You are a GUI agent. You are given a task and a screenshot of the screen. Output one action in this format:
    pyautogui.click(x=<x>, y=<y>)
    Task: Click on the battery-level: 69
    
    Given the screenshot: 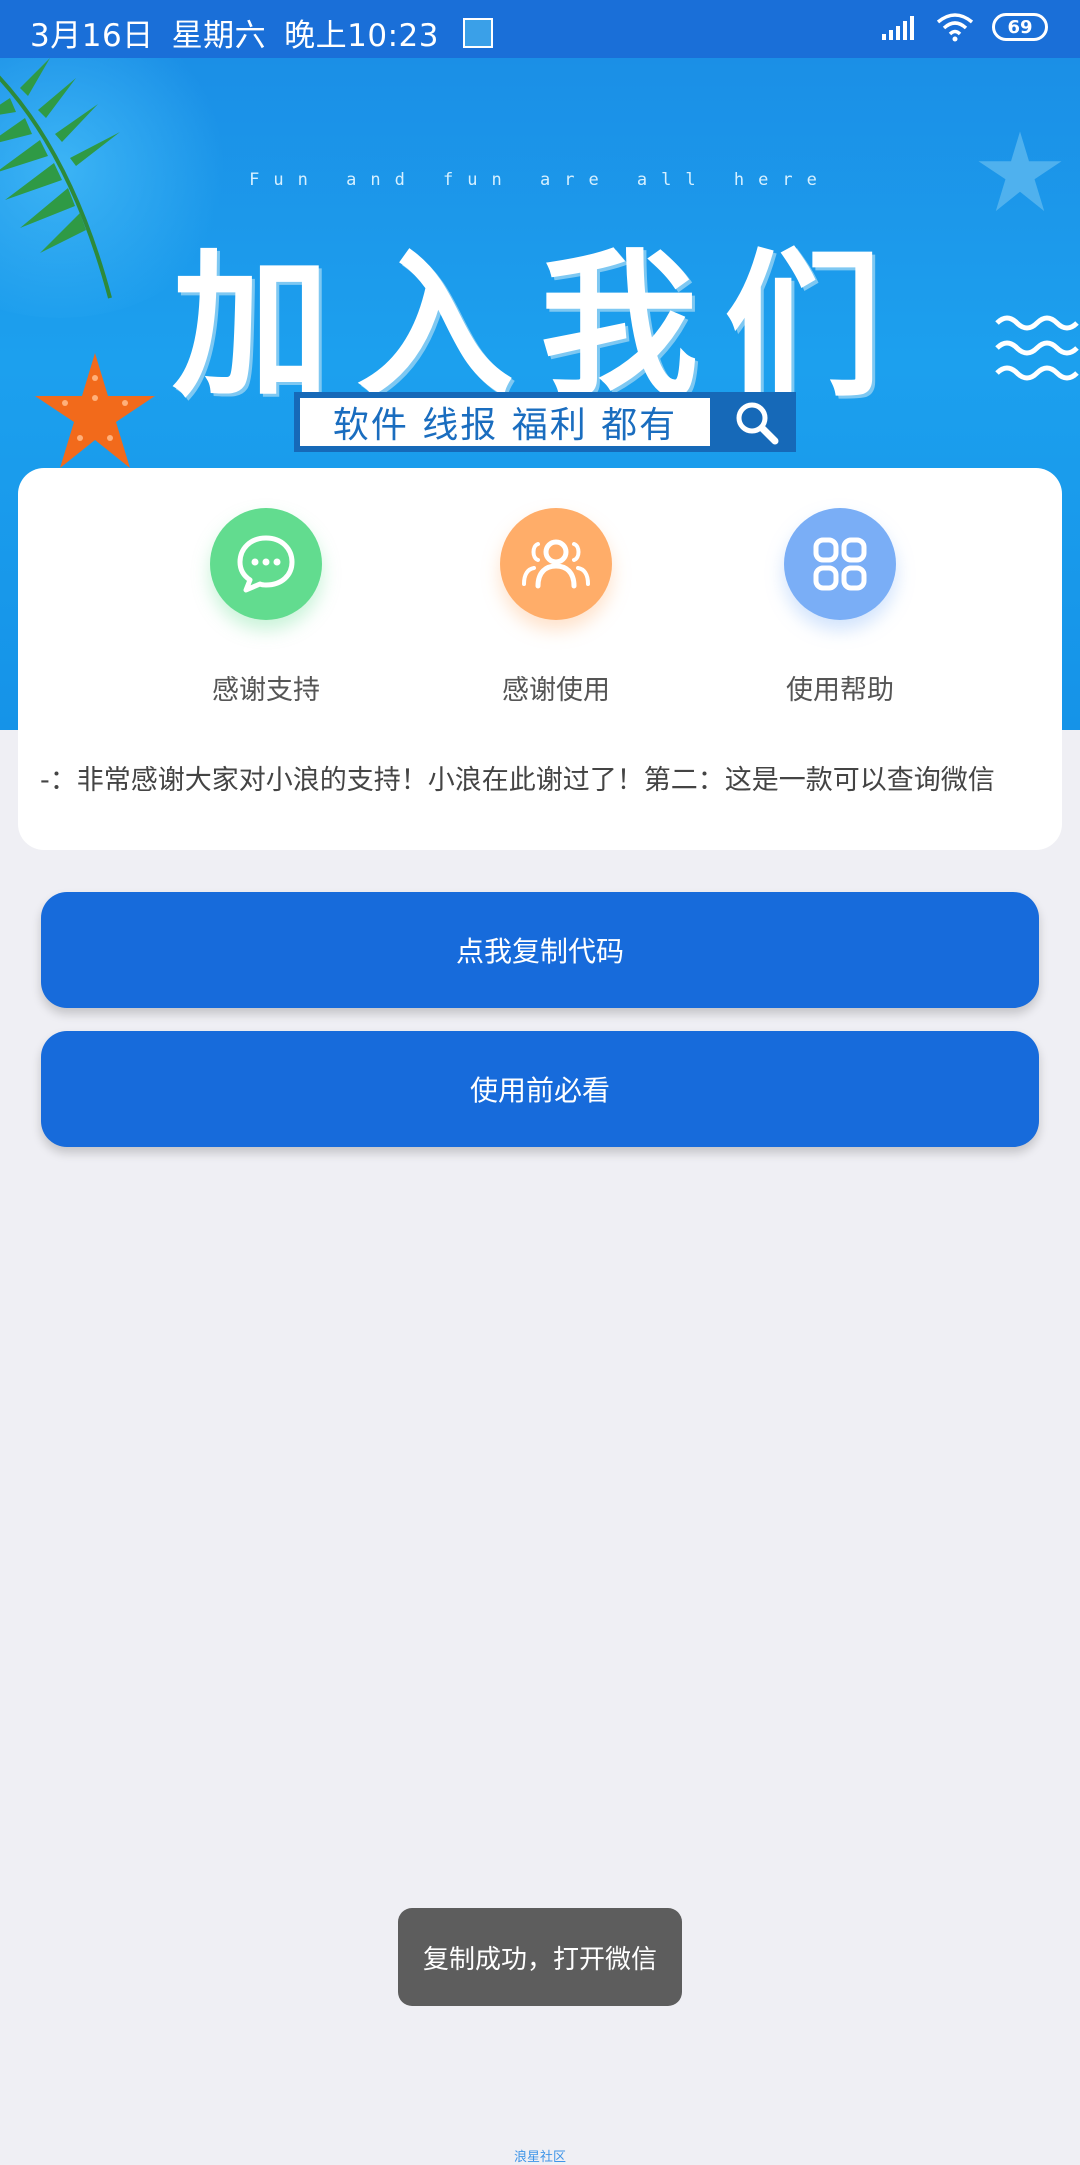 What is the action you would take?
    pyautogui.click(x=1020, y=27)
    